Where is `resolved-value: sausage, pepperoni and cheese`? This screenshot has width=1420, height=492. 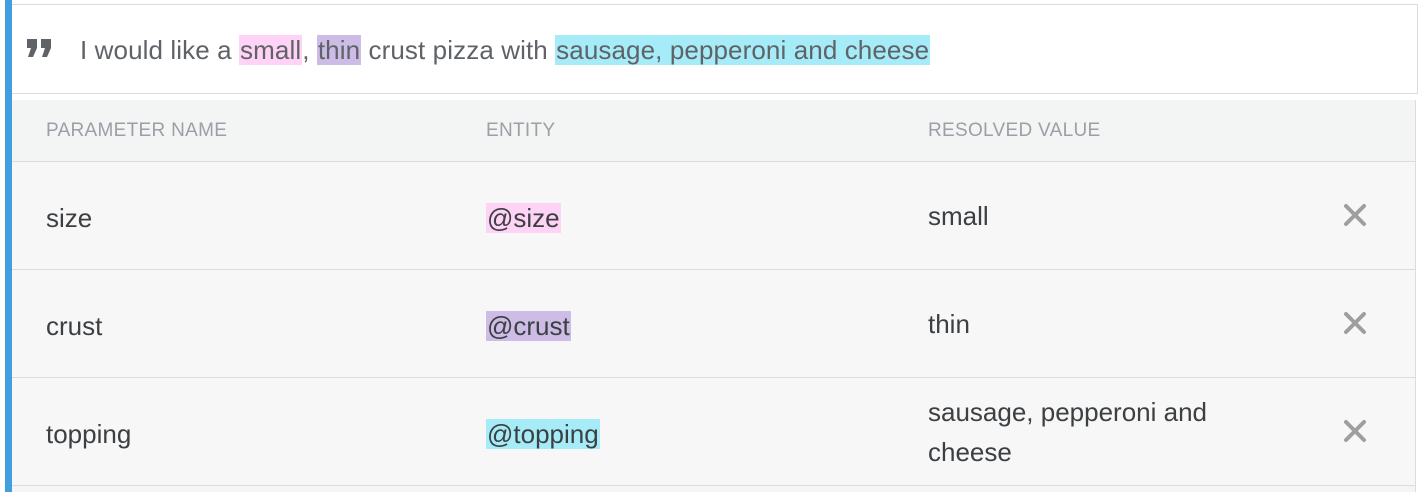 resolved-value: sausage, pepperoni and cheese is located at coordinates (1098, 432).